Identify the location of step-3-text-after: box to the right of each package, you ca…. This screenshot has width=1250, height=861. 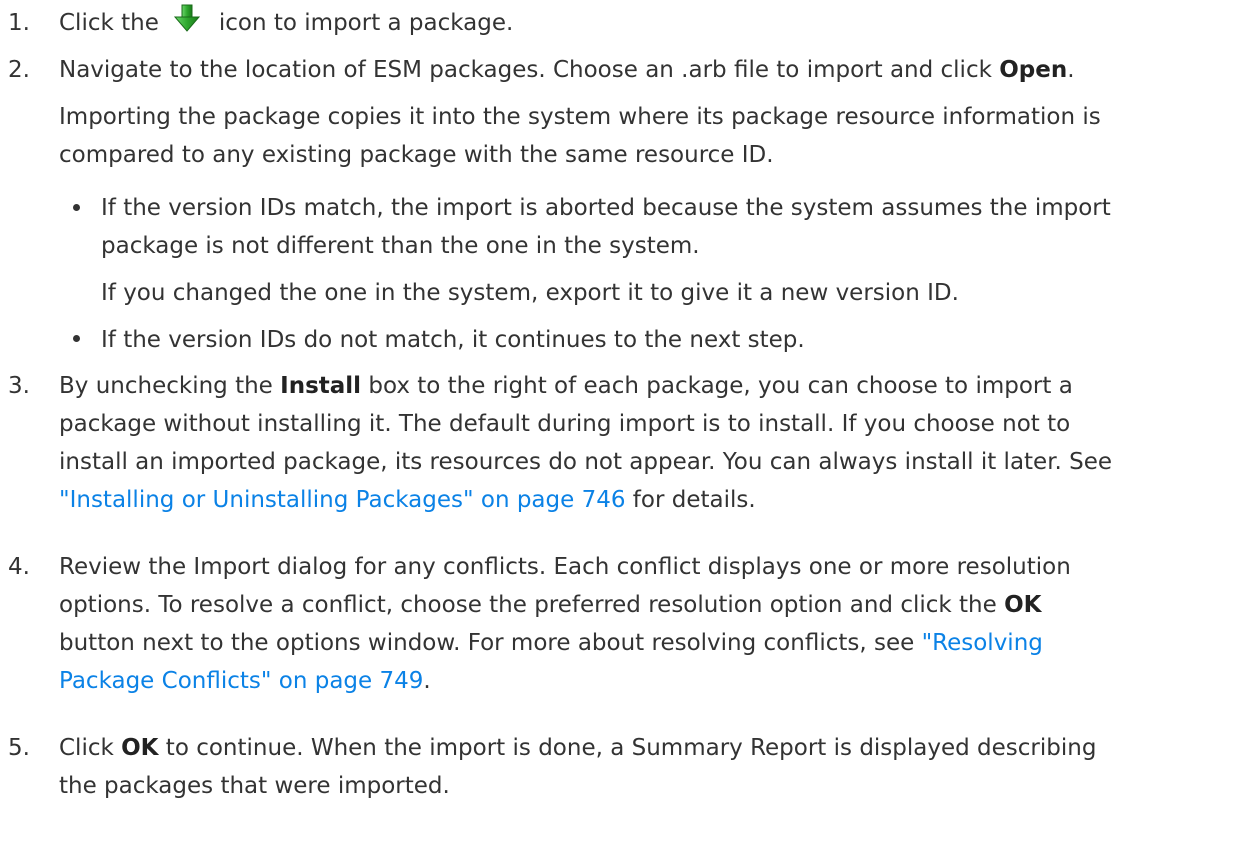
(717, 386).